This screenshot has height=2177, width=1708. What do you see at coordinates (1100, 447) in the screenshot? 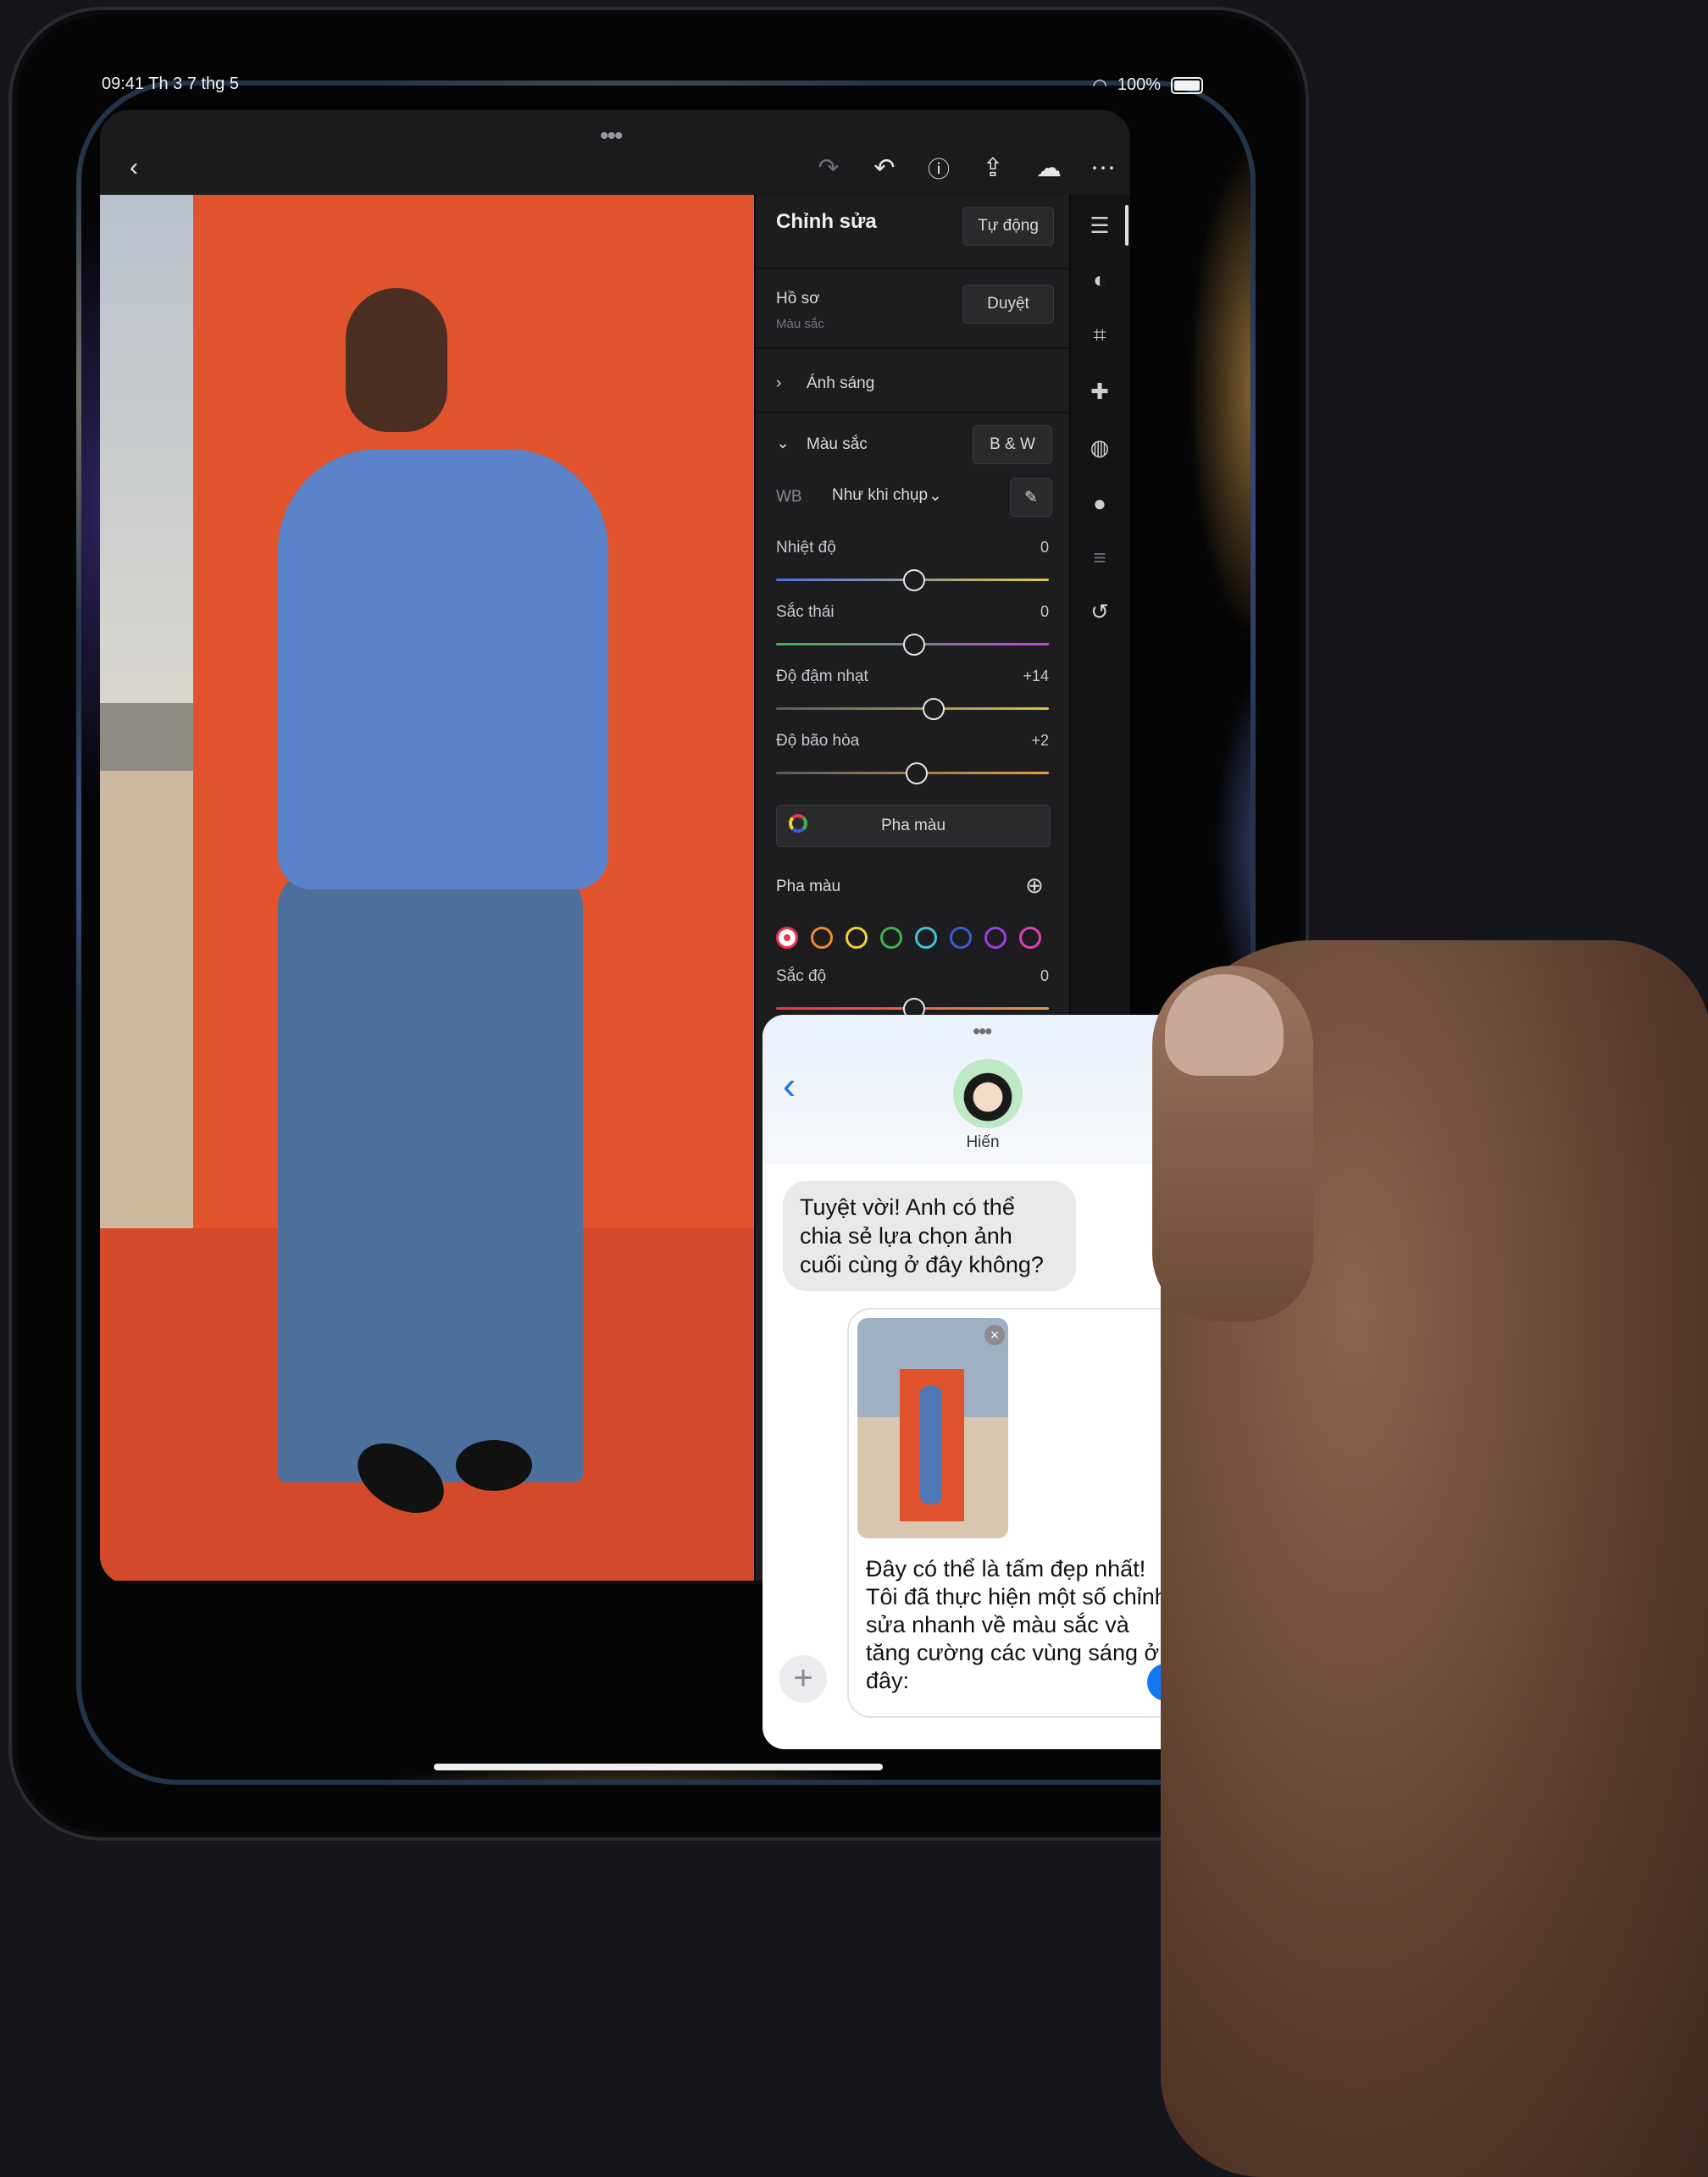
I see `blur-icon: ◍` at bounding box center [1100, 447].